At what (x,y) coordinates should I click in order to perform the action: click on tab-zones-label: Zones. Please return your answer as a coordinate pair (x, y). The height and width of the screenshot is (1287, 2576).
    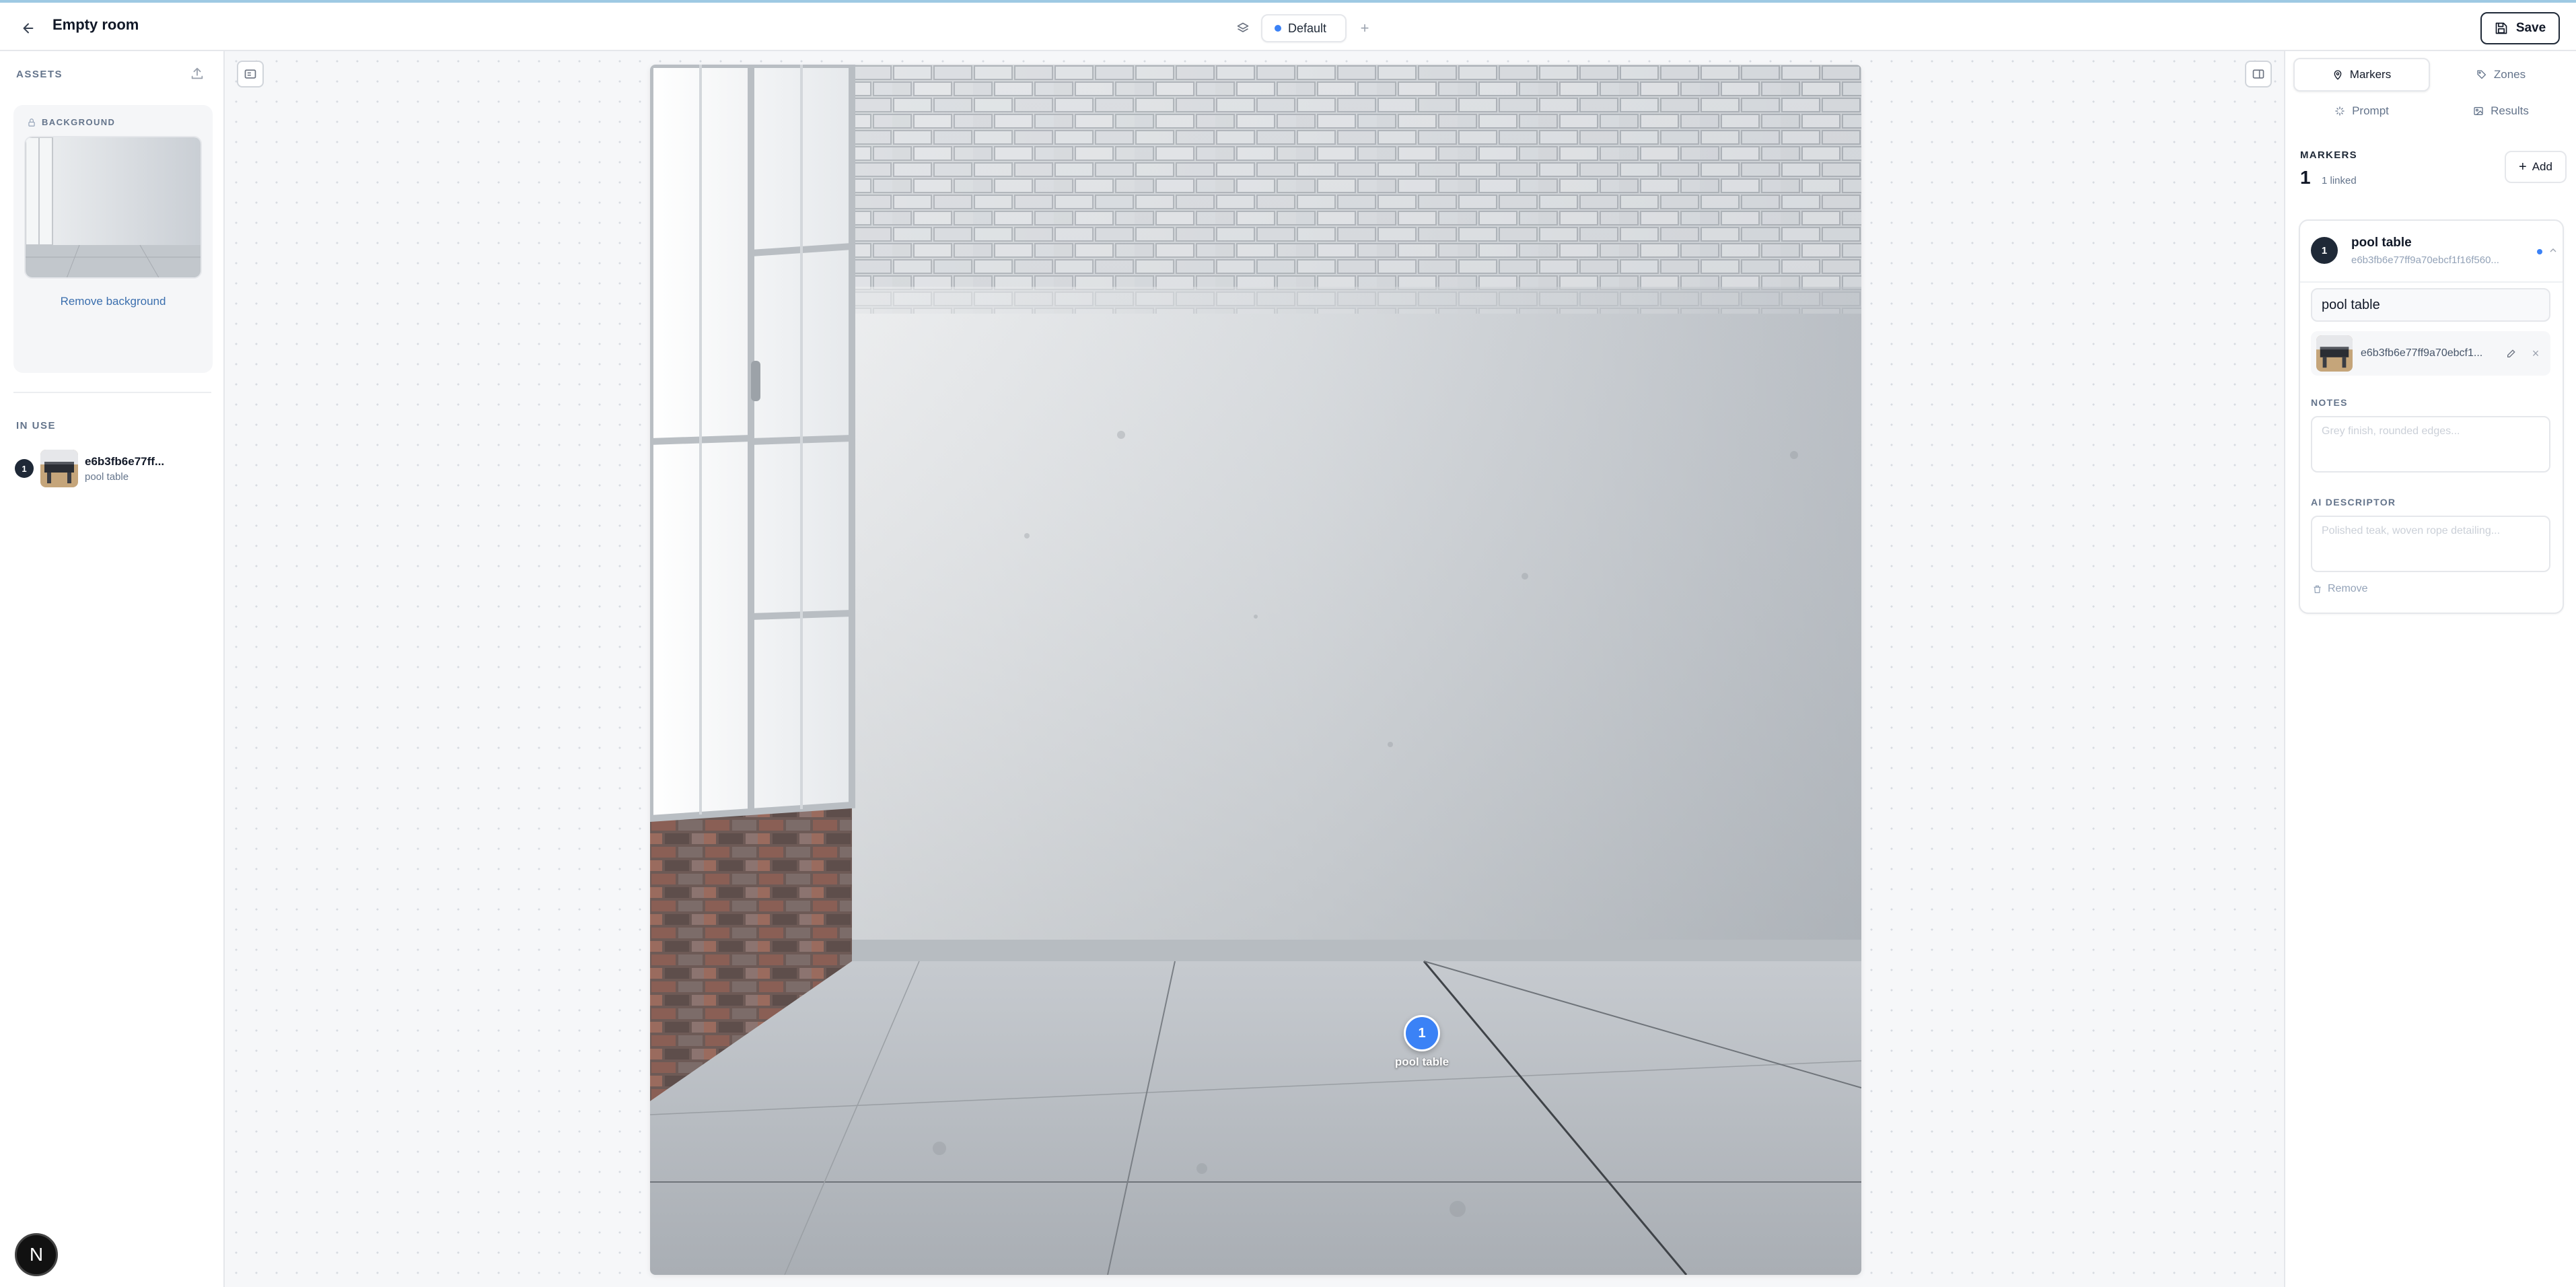
    Looking at the image, I should click on (2509, 74).